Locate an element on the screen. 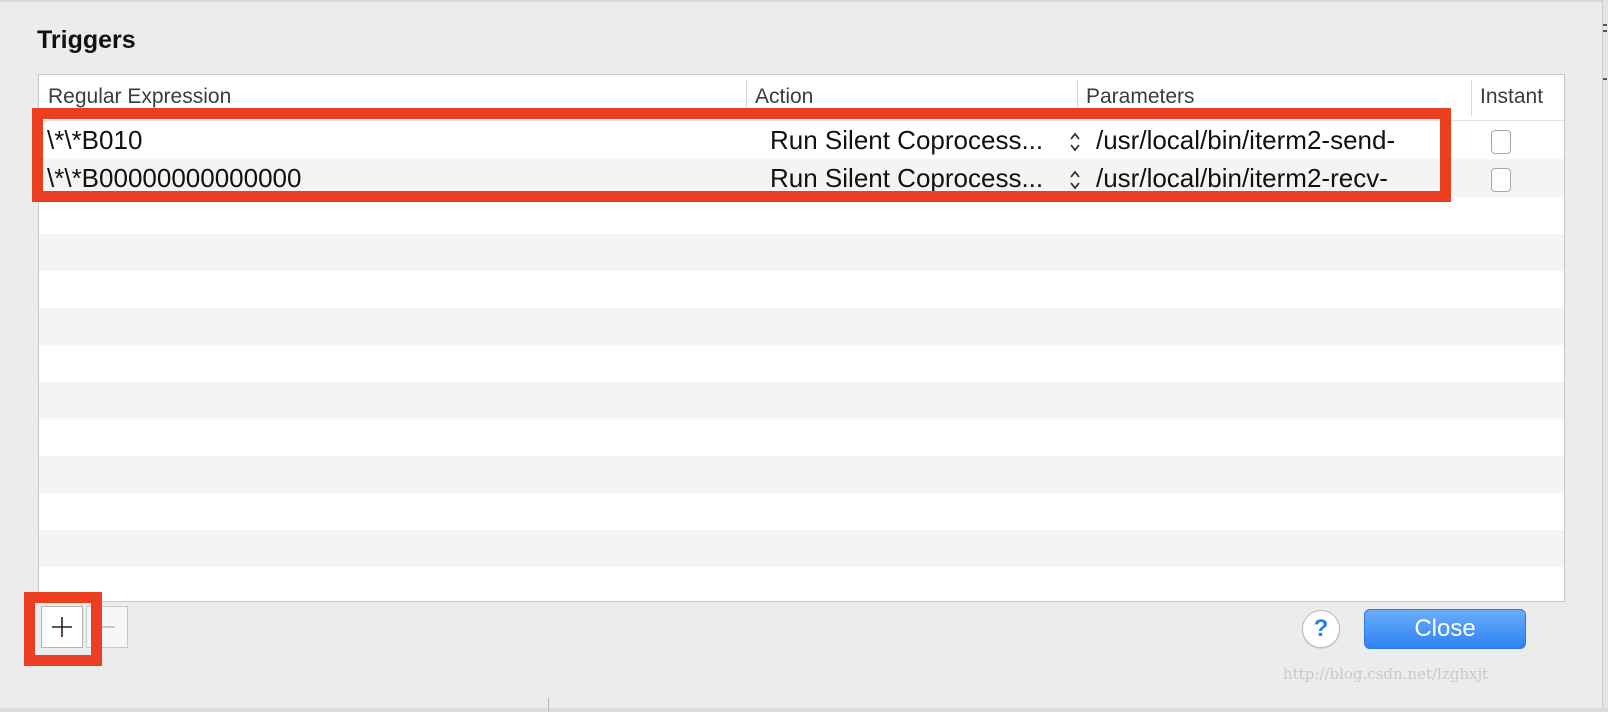 The height and width of the screenshot is (712, 1608). plus-icon is located at coordinates (62, 627).